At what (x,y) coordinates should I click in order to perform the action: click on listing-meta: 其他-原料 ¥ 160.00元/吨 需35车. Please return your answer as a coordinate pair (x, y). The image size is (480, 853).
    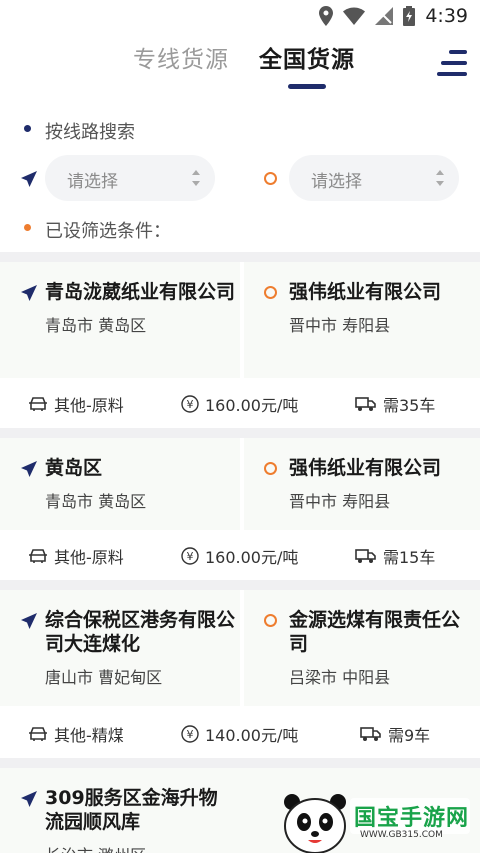
    Looking at the image, I should click on (240, 403).